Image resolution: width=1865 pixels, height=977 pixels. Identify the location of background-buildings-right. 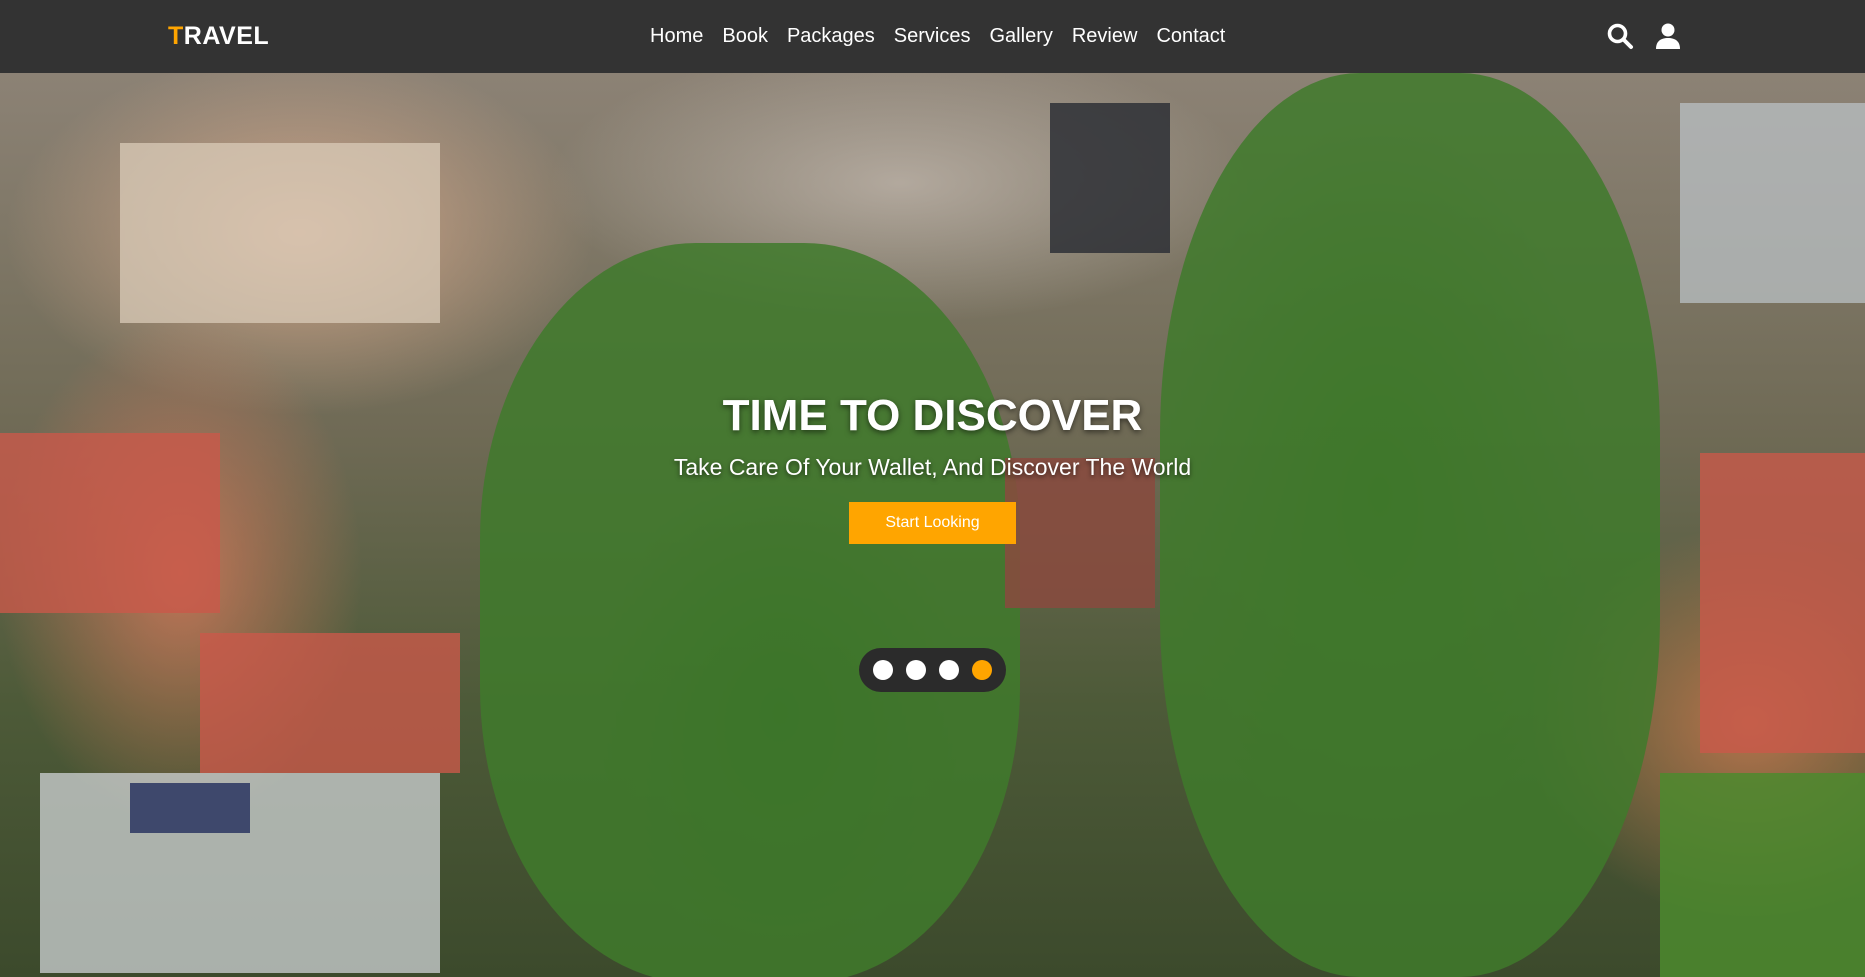
(1772, 203).